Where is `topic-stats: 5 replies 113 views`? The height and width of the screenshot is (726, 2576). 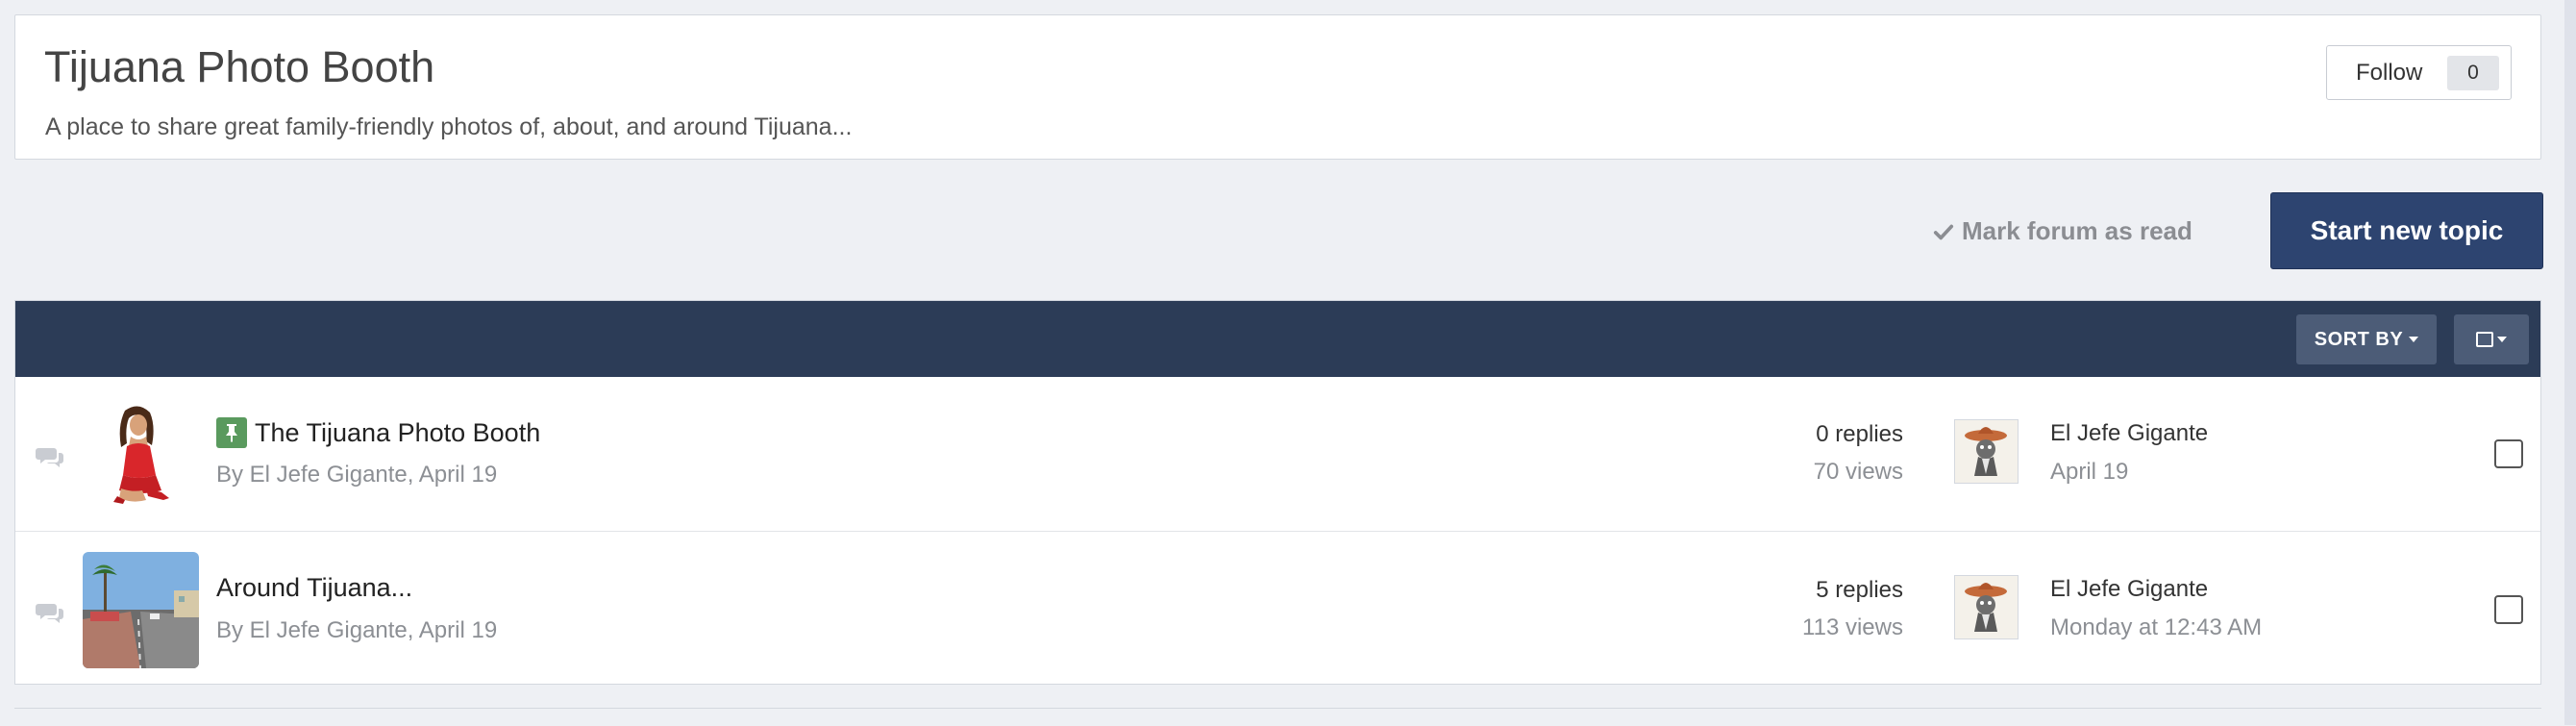 topic-stats: 5 replies 113 views is located at coordinates (1853, 609).